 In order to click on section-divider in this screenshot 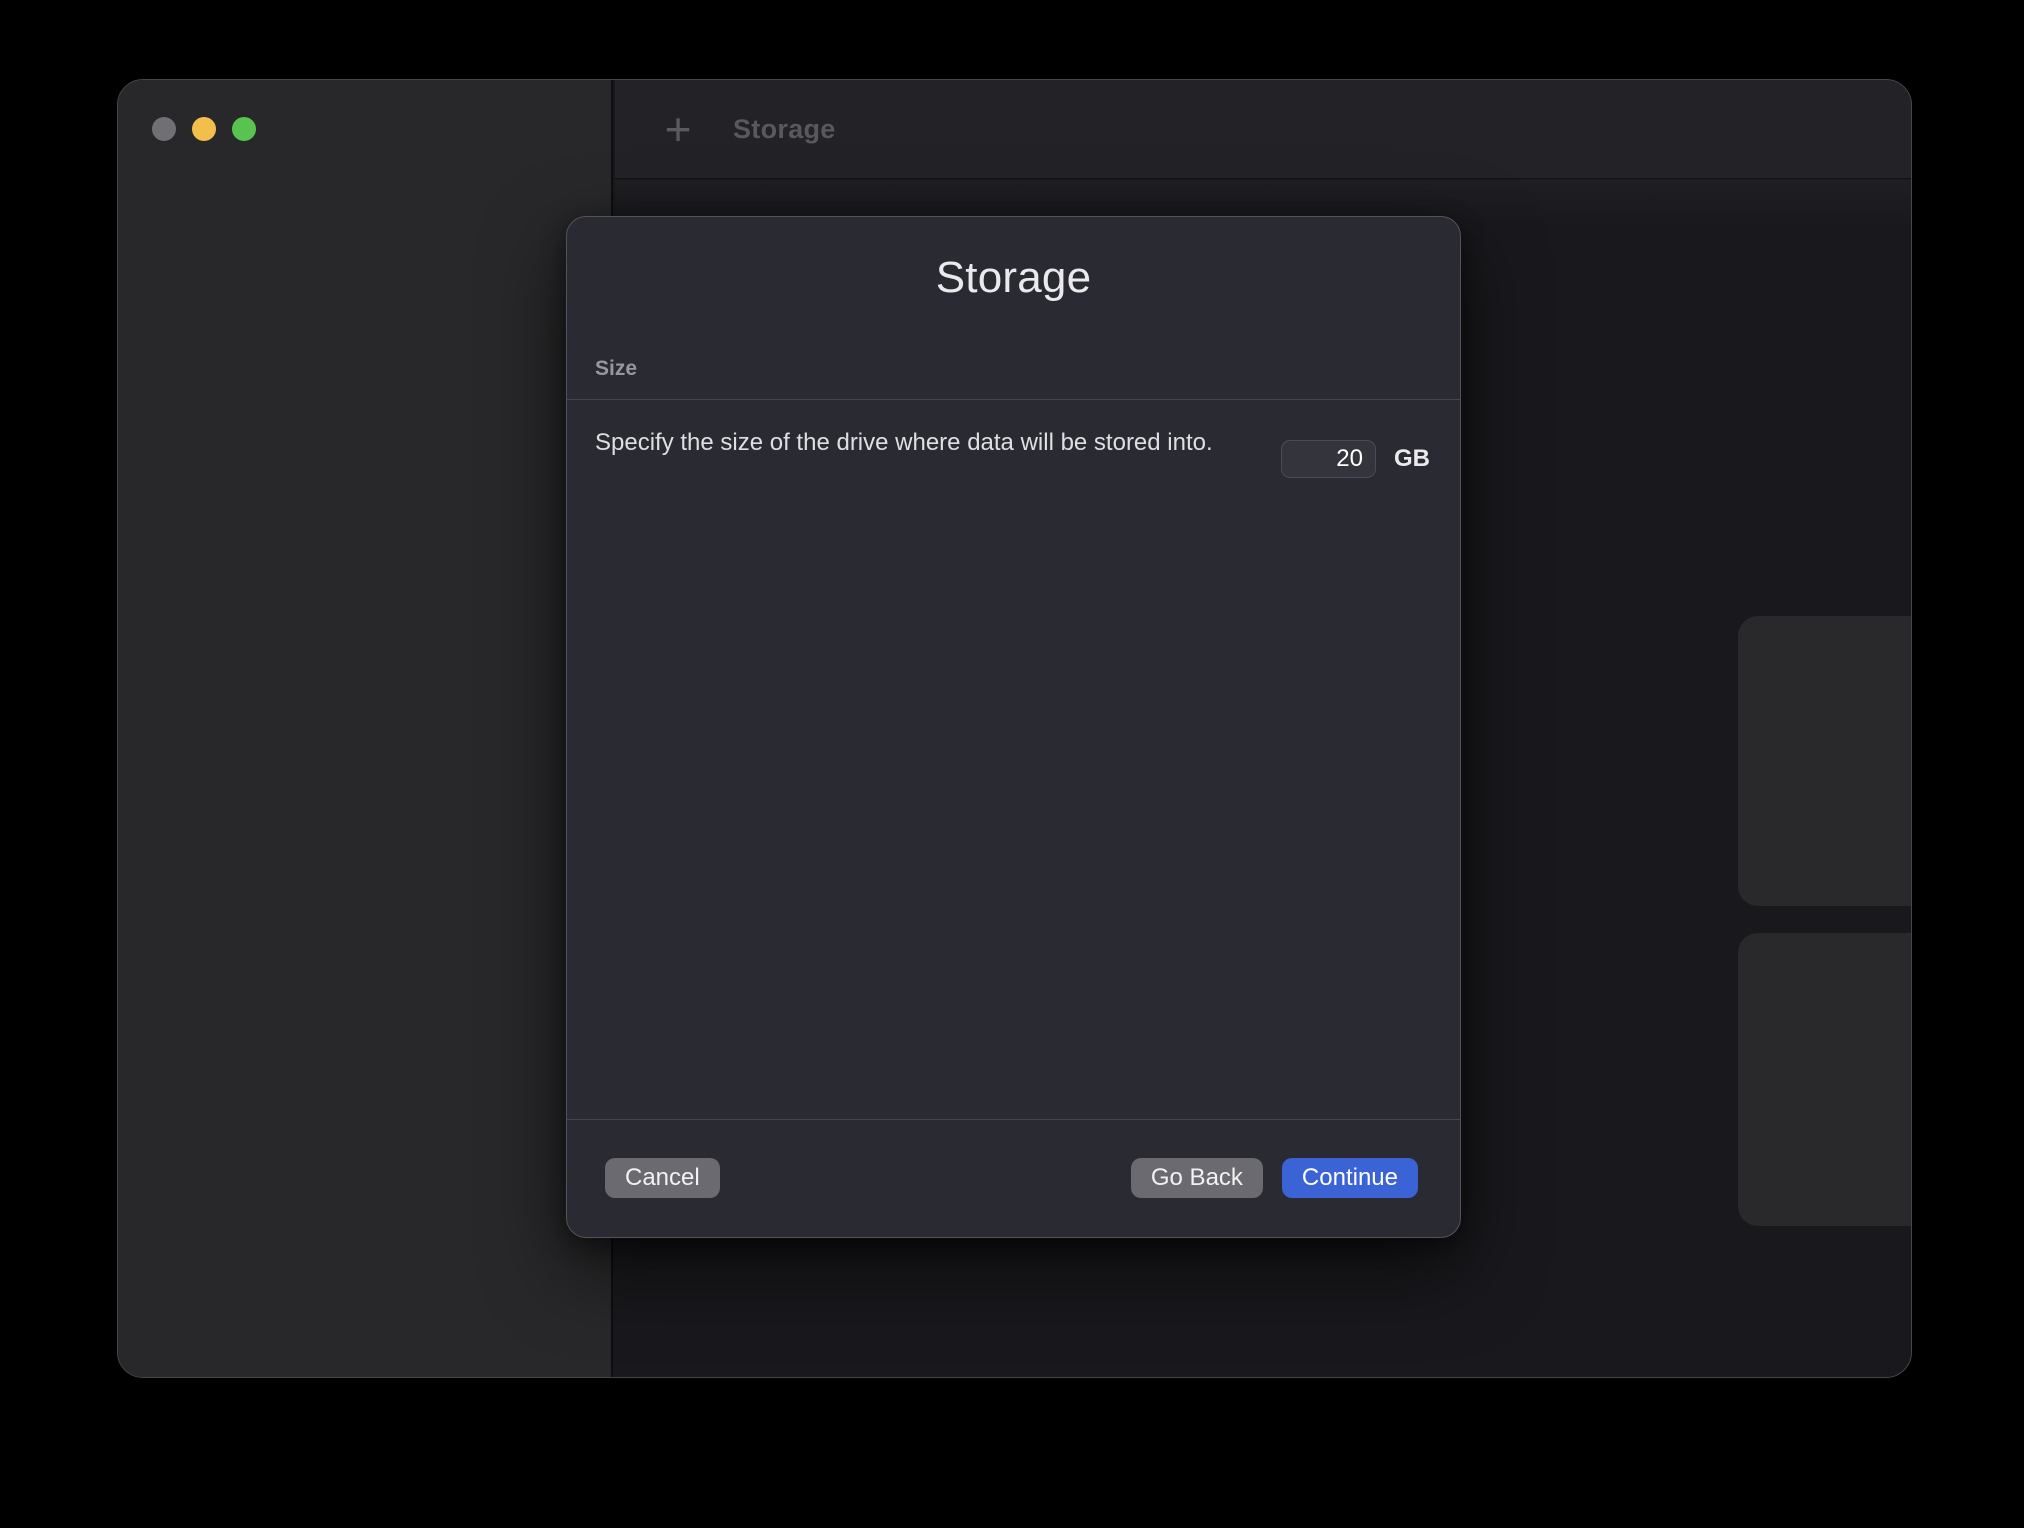, I will do `click(1013, 399)`.